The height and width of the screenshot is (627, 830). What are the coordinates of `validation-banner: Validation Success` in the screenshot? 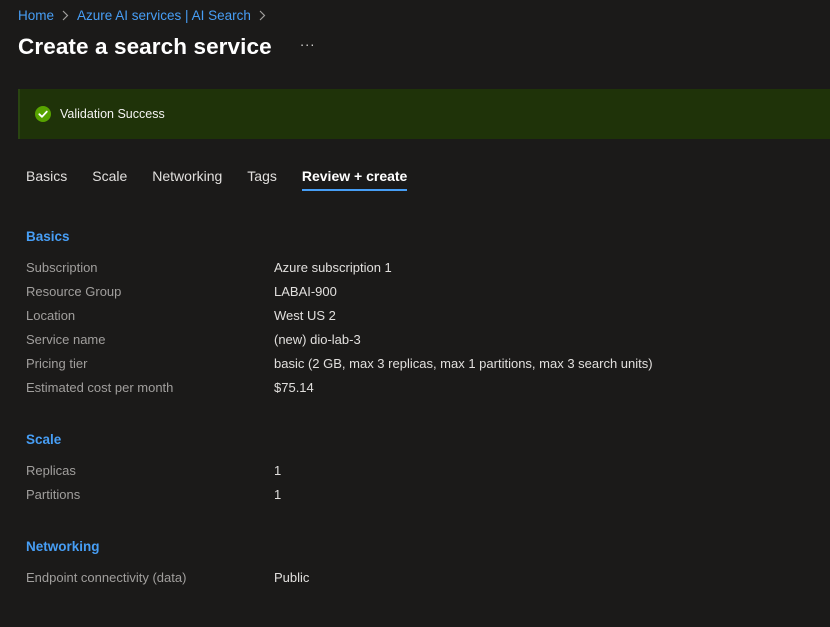 It's located at (424, 114).